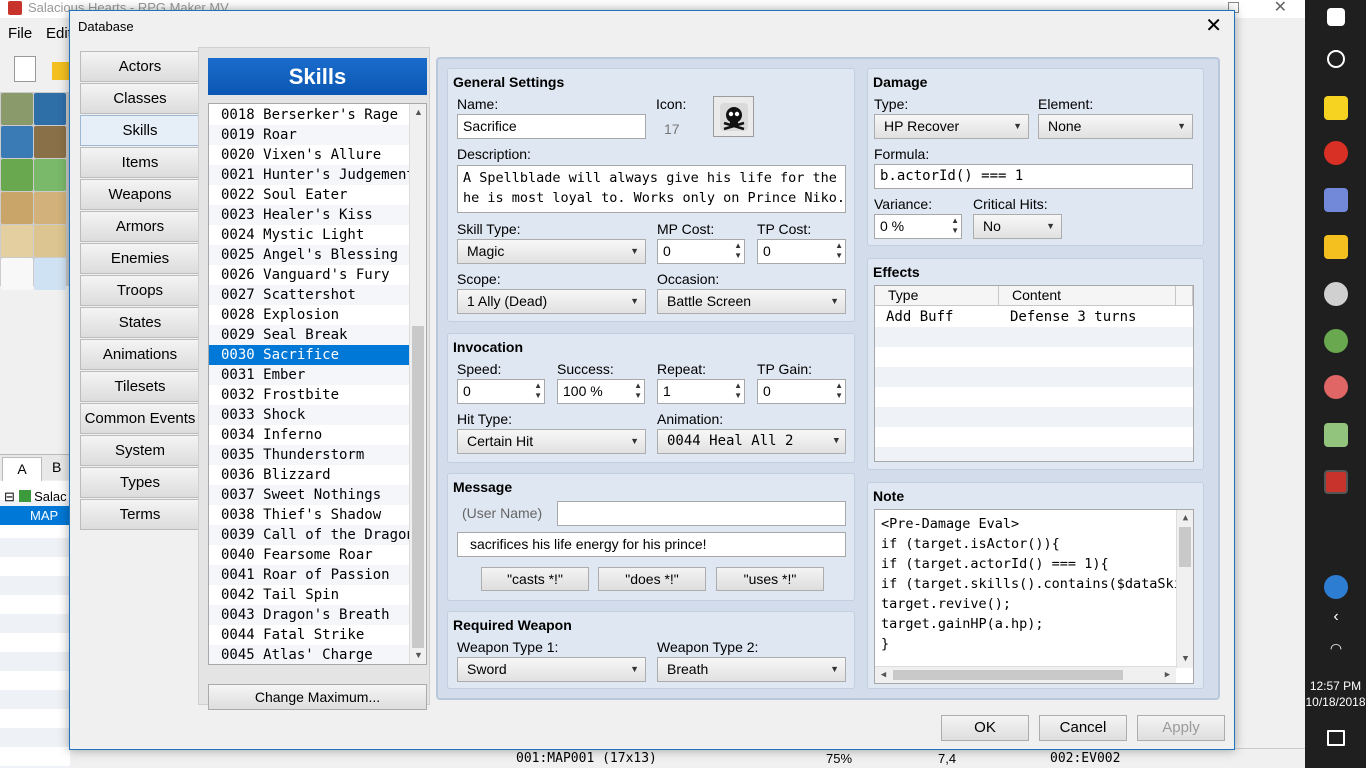 The width and height of the screenshot is (1366, 768). Describe the element at coordinates (309, 515) in the screenshot. I see `list-item: 0038 Thief's Shadow` at that location.